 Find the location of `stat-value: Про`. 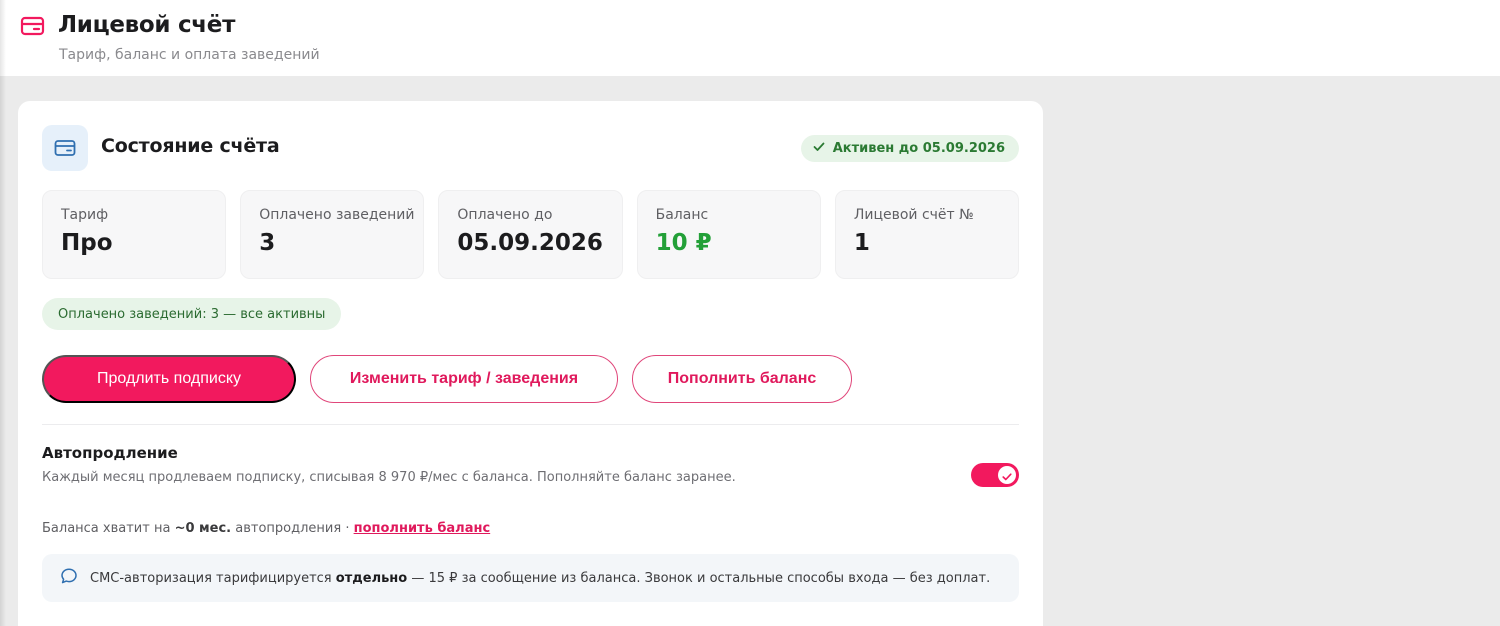

stat-value: Про is located at coordinates (87, 243).